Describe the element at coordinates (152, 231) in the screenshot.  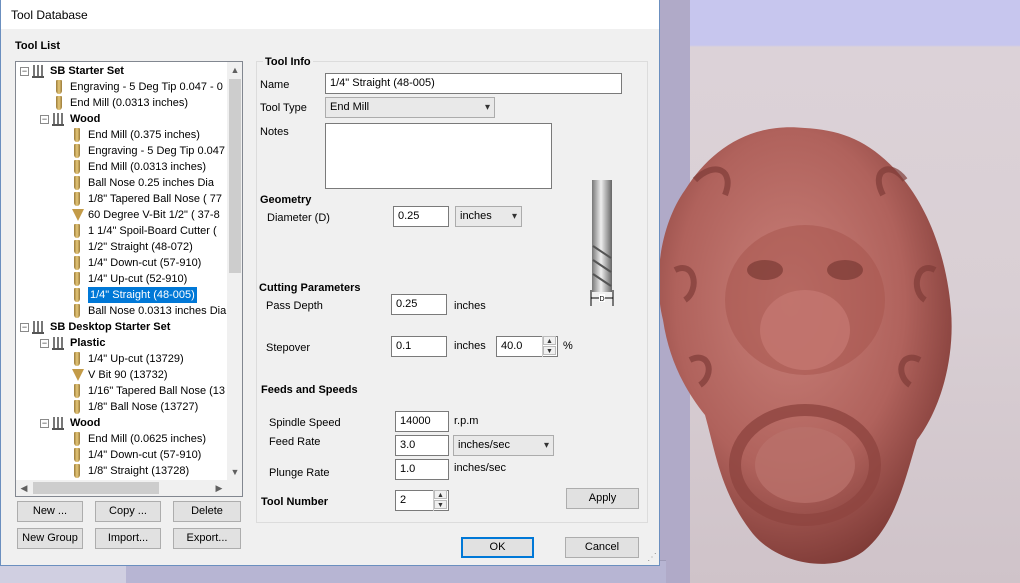
I see `tree-row-label: 1 1/4" Spoil-Board Cutter (` at that location.